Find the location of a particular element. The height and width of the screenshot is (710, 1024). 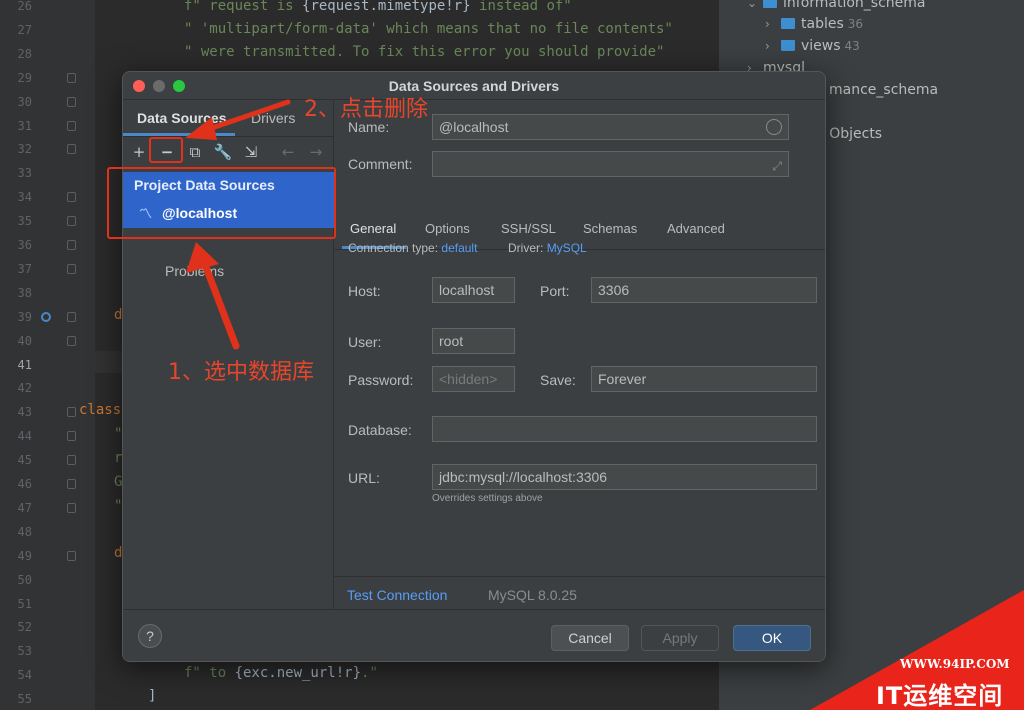

help-button: ? is located at coordinates (150, 636).